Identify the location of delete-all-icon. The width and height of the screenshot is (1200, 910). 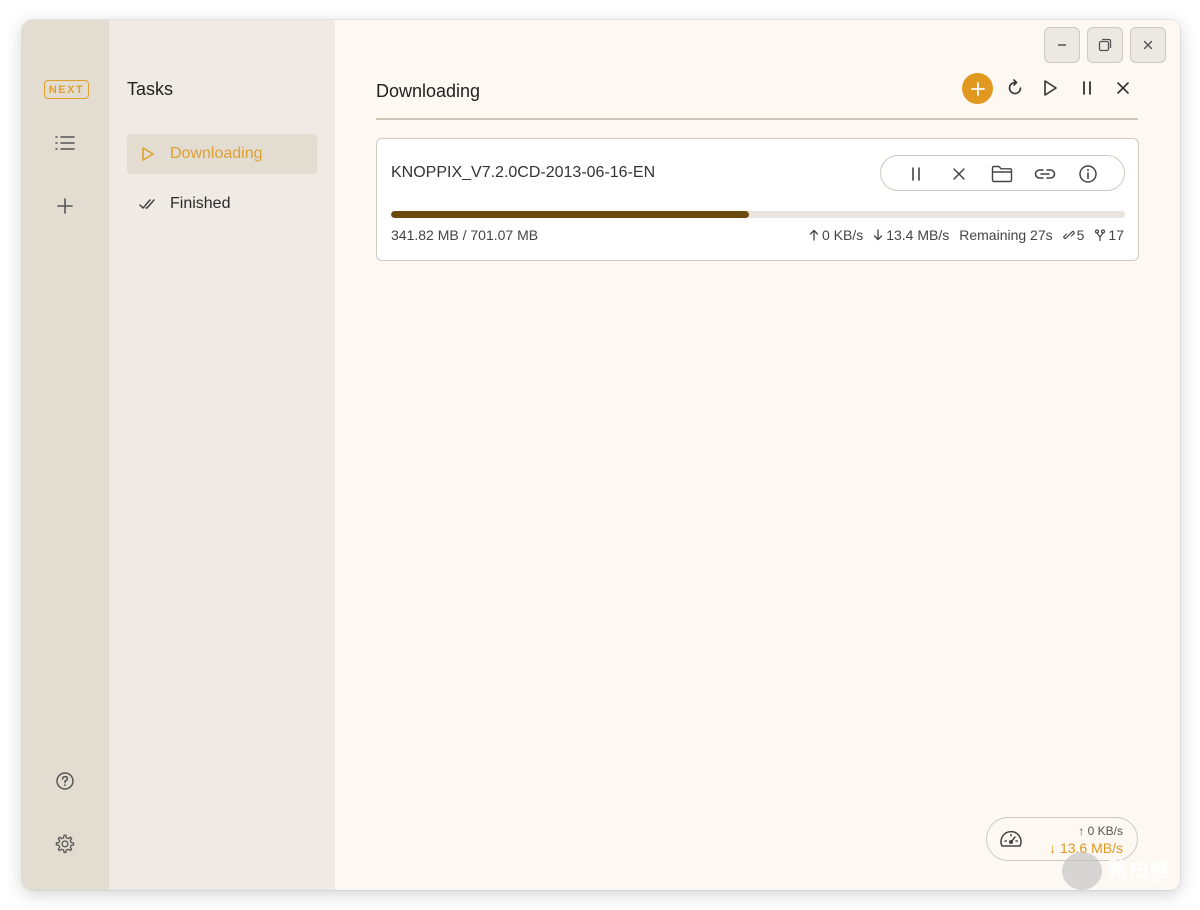
(1123, 88).